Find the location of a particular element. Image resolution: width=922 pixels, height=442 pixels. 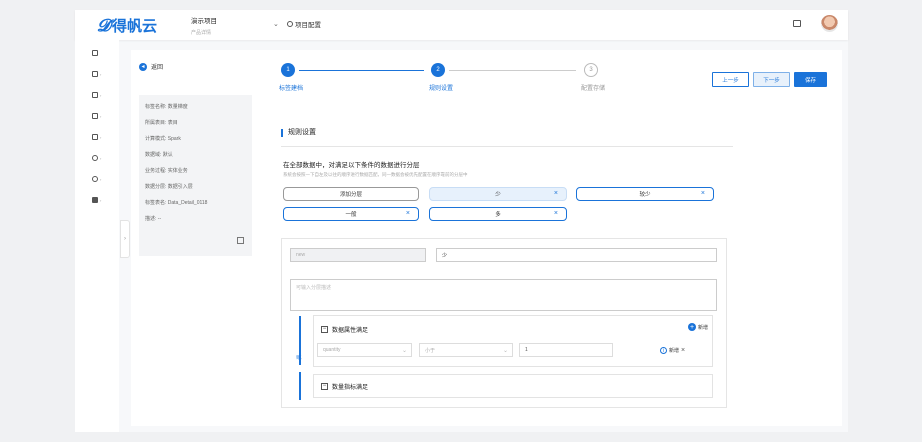

model-icon is located at coordinates (95, 95).